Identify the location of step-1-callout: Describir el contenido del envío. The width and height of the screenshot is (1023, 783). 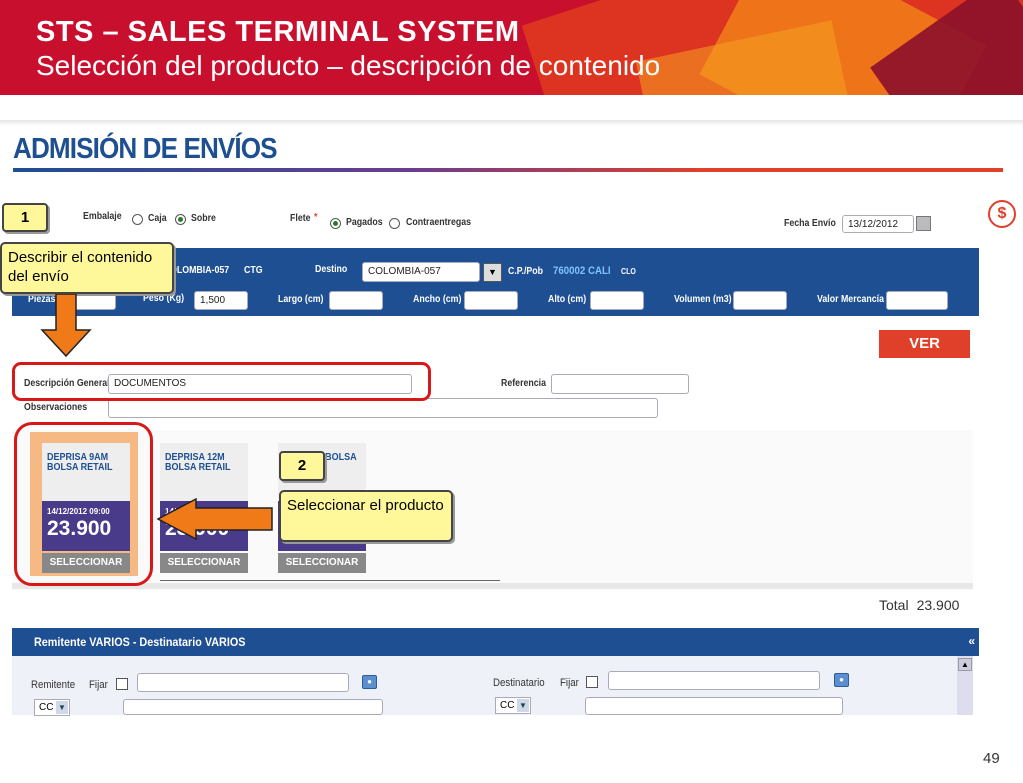
(87, 268).